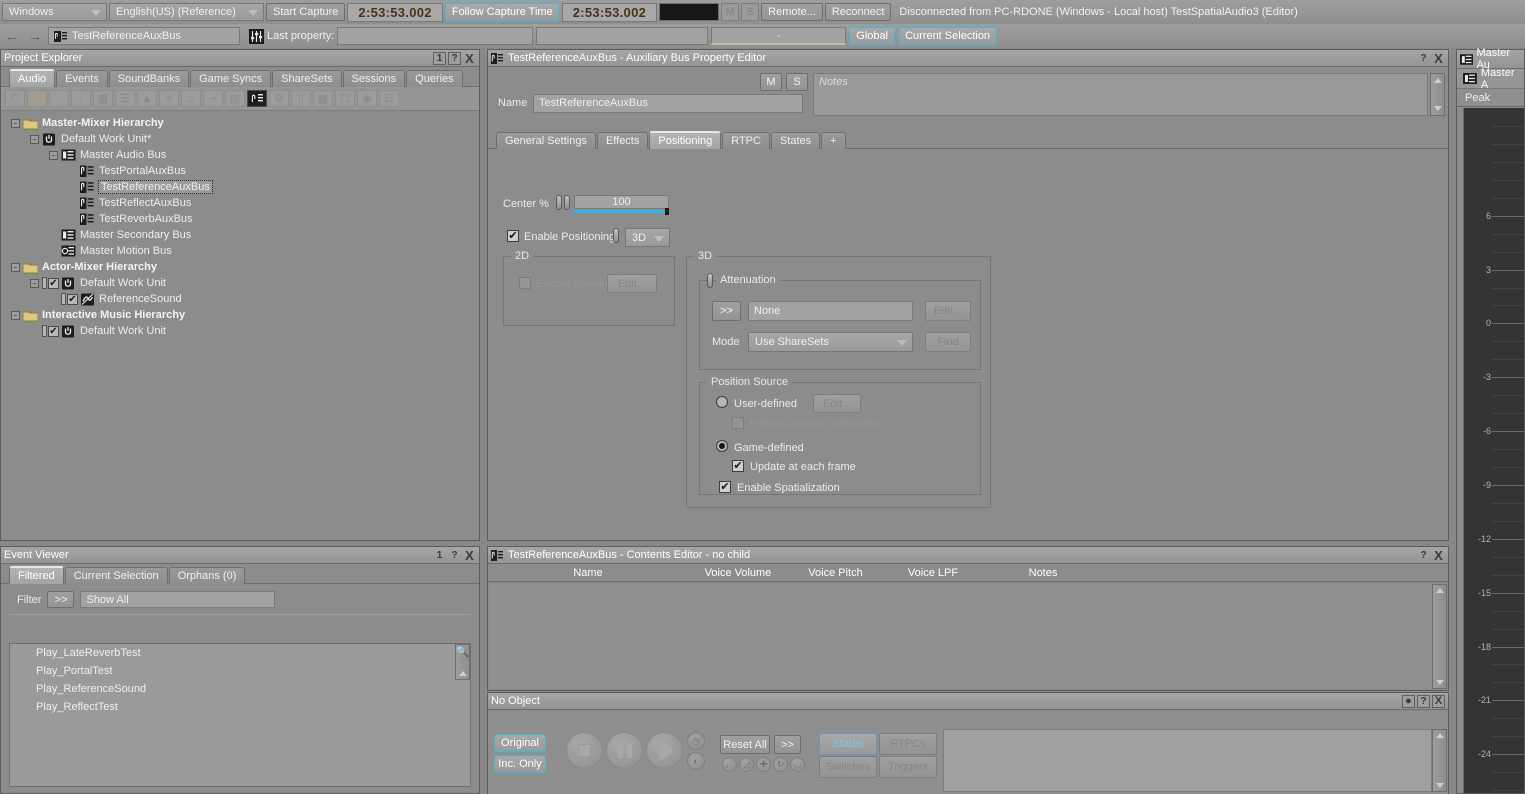 The height and width of the screenshot is (794, 1525). Describe the element at coordinates (647, 237) in the screenshot. I see `positioning-mode-select: 3D` at that location.